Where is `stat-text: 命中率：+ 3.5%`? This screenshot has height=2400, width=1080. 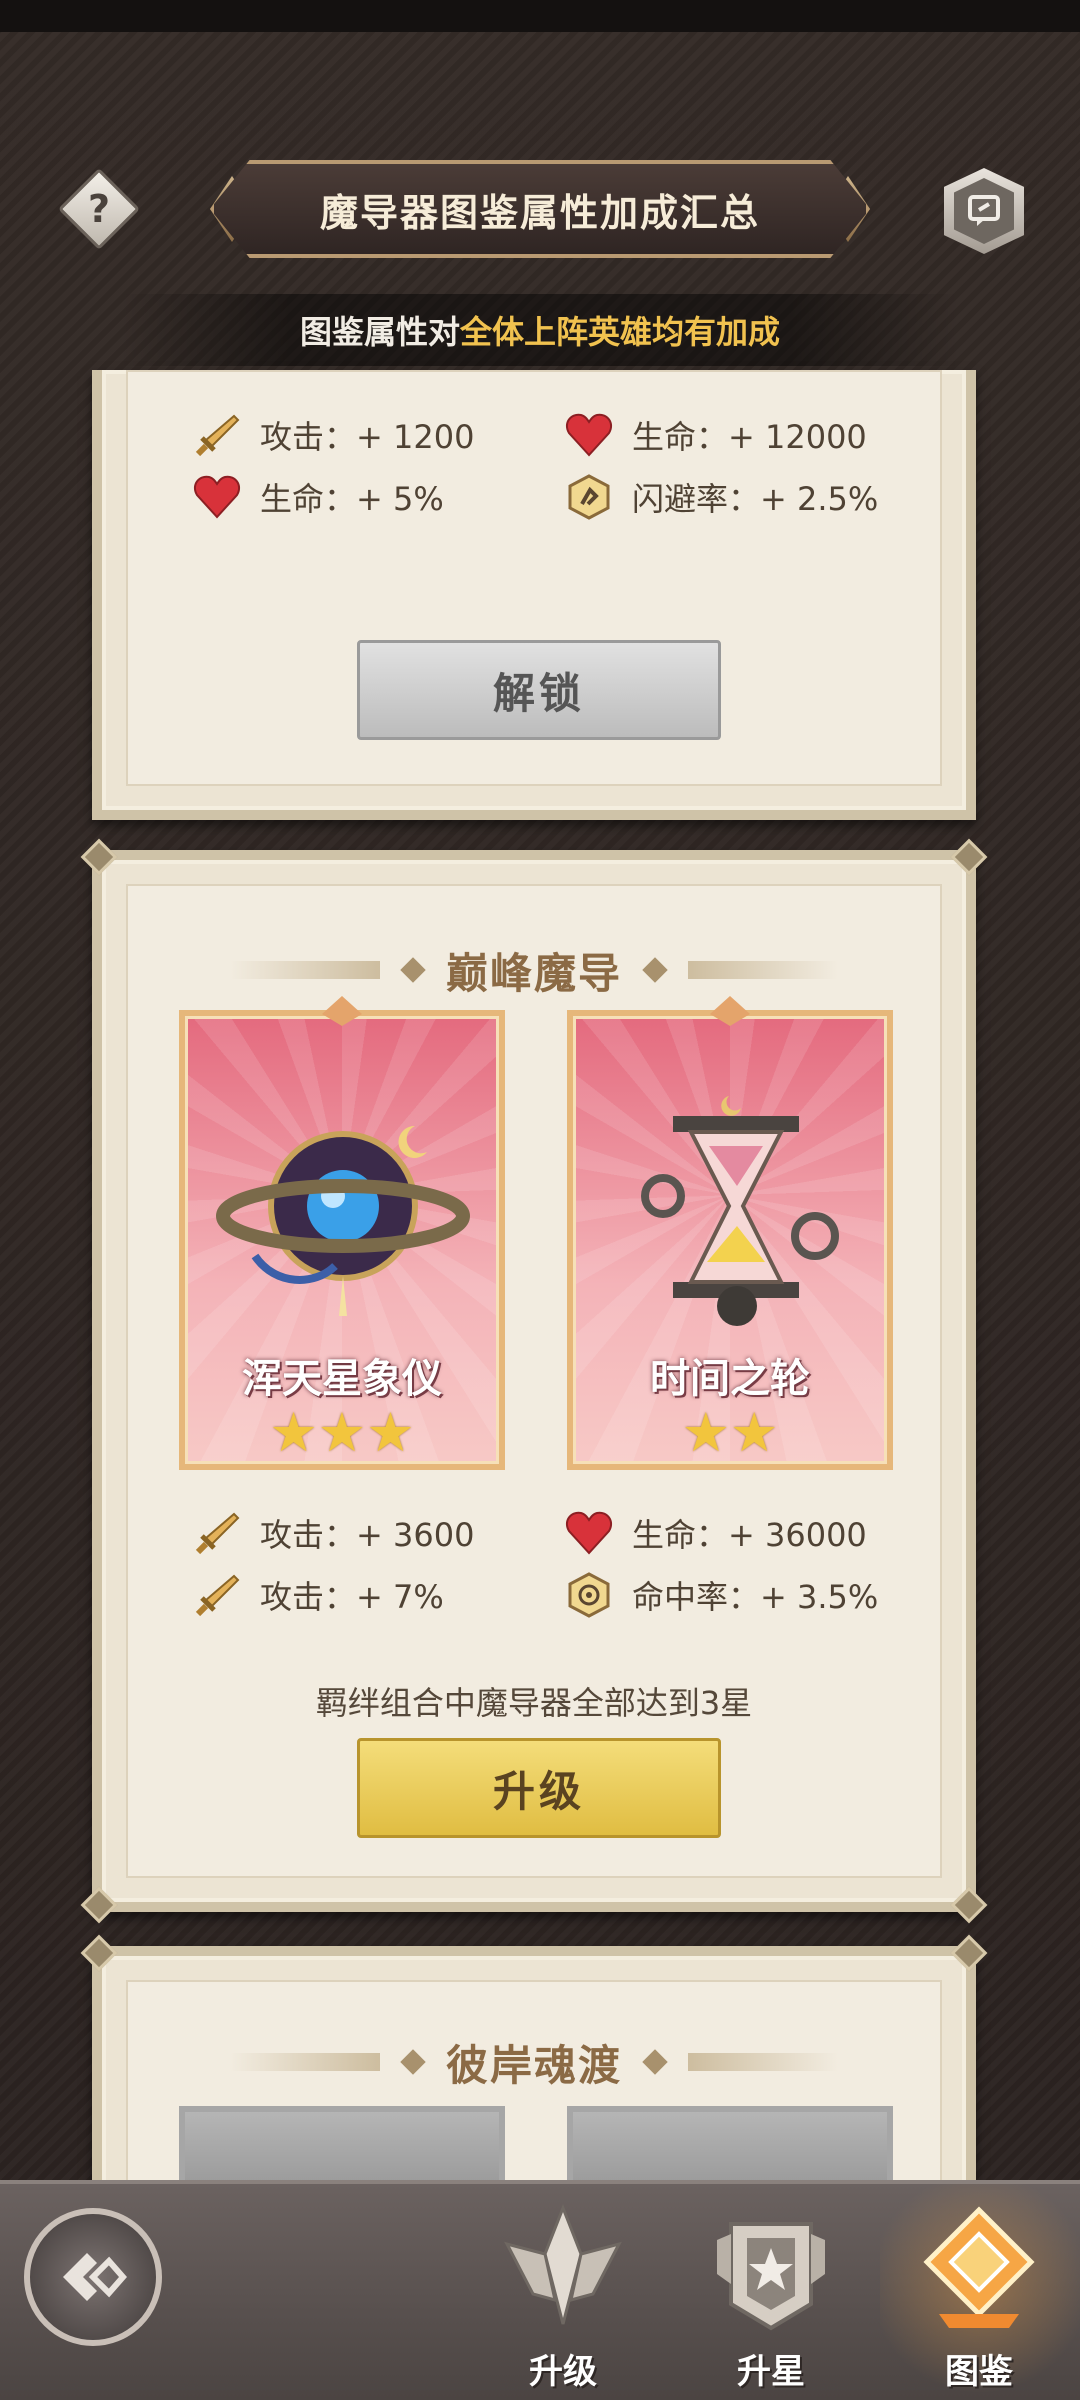
stat-text: 命中率：+ 3.5% is located at coordinates (755, 1597).